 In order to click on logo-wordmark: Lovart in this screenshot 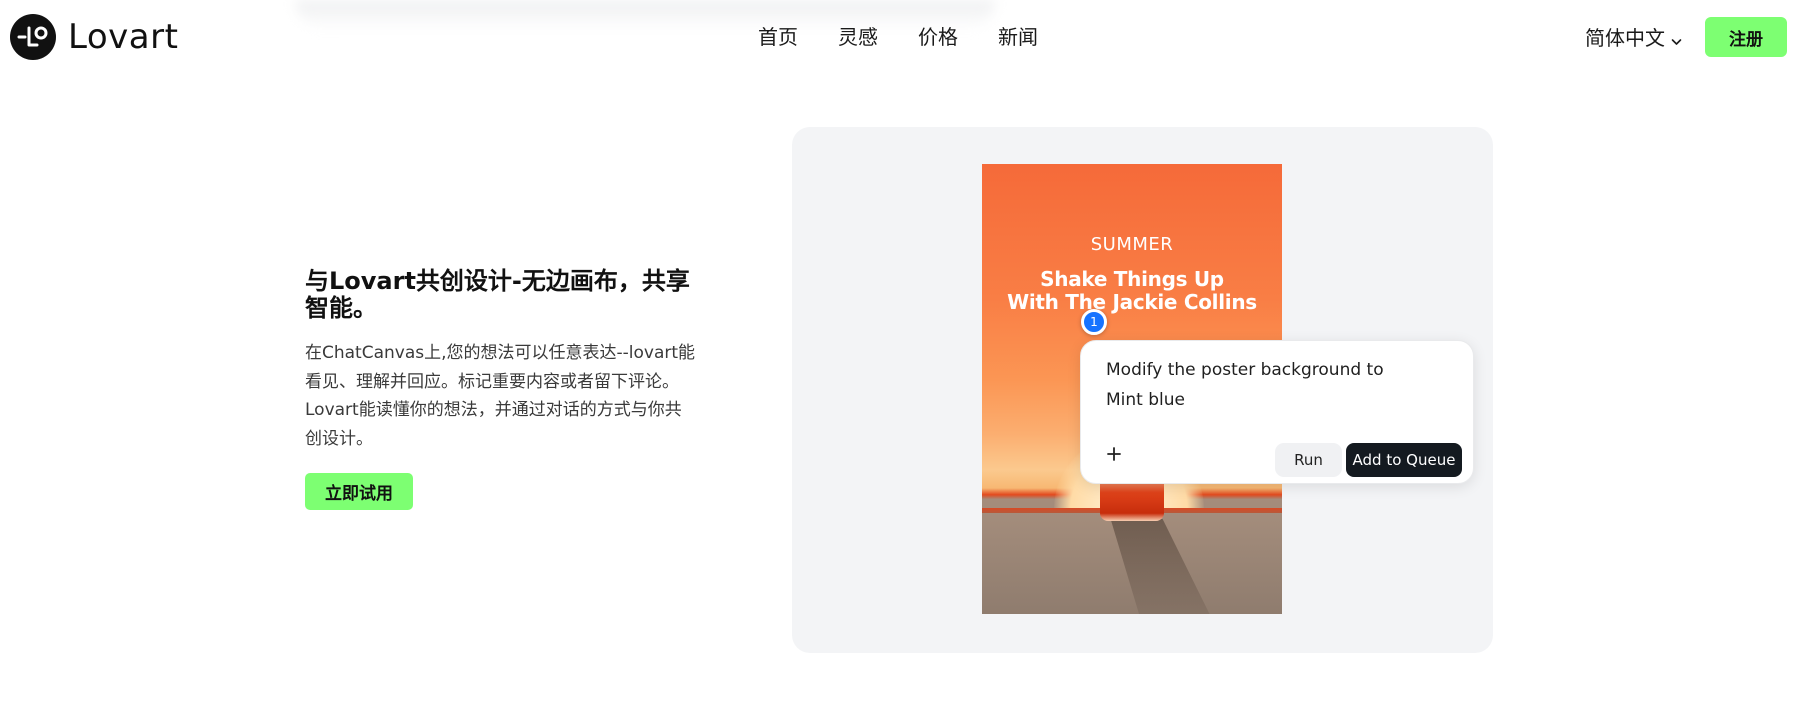, I will do `click(123, 37)`.